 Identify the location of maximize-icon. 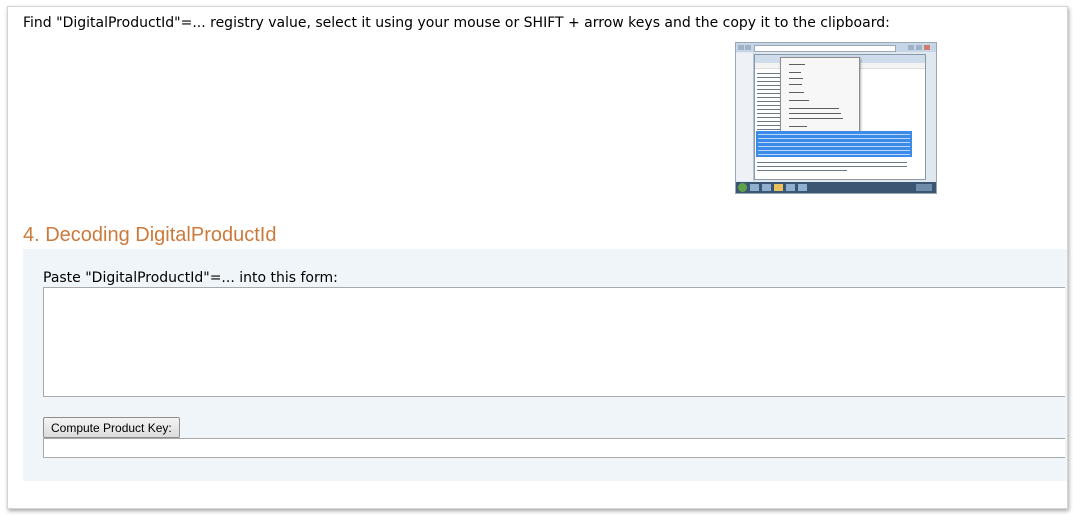
(919, 47).